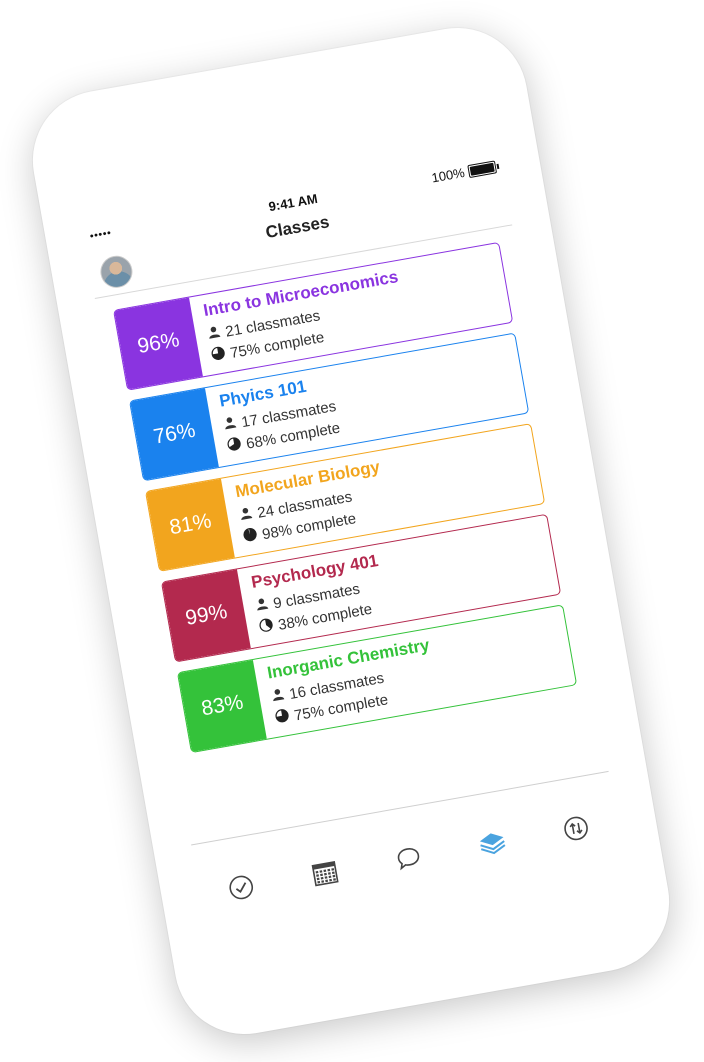 This screenshot has height=1062, width=704. I want to click on swap-arrows-icon, so click(575, 828).